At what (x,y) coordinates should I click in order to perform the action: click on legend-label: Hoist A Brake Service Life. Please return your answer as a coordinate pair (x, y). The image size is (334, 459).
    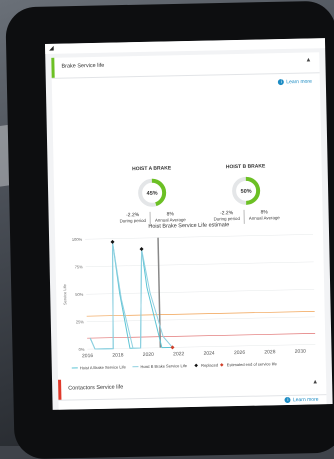
    Looking at the image, I should click on (103, 367).